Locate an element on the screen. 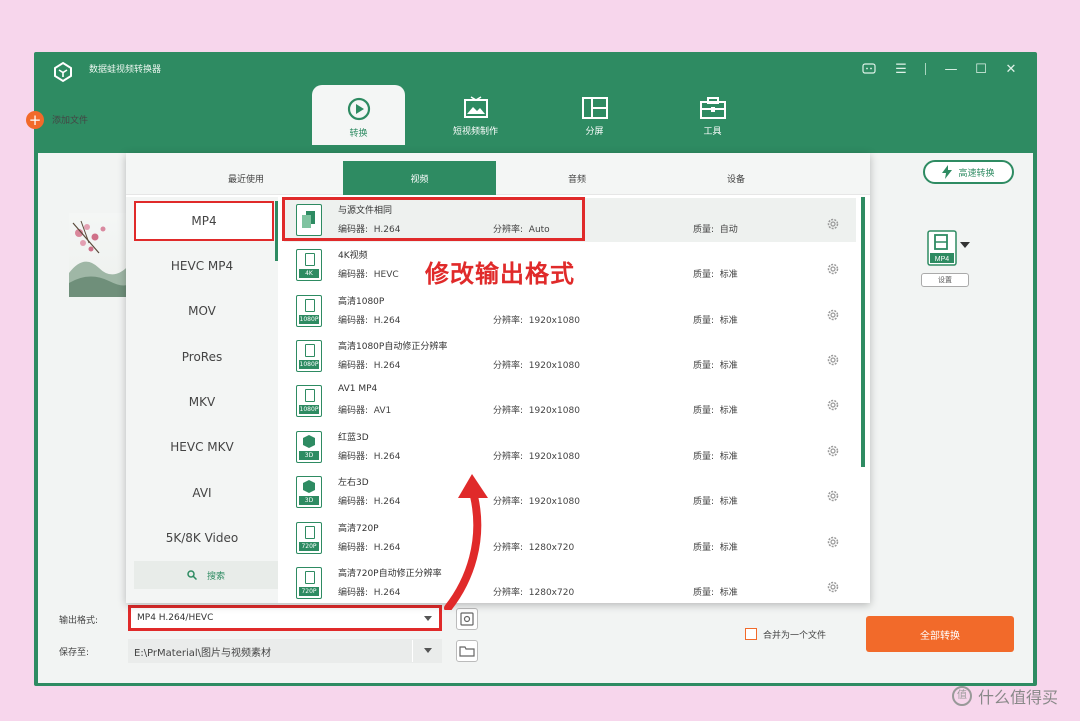  format-item-mov: MOV is located at coordinates (202, 311).